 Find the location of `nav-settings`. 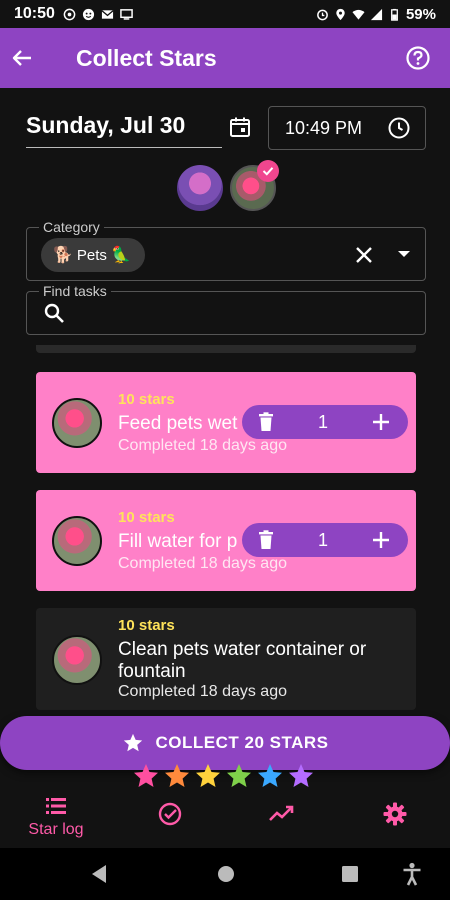

nav-settings is located at coordinates (395, 818).